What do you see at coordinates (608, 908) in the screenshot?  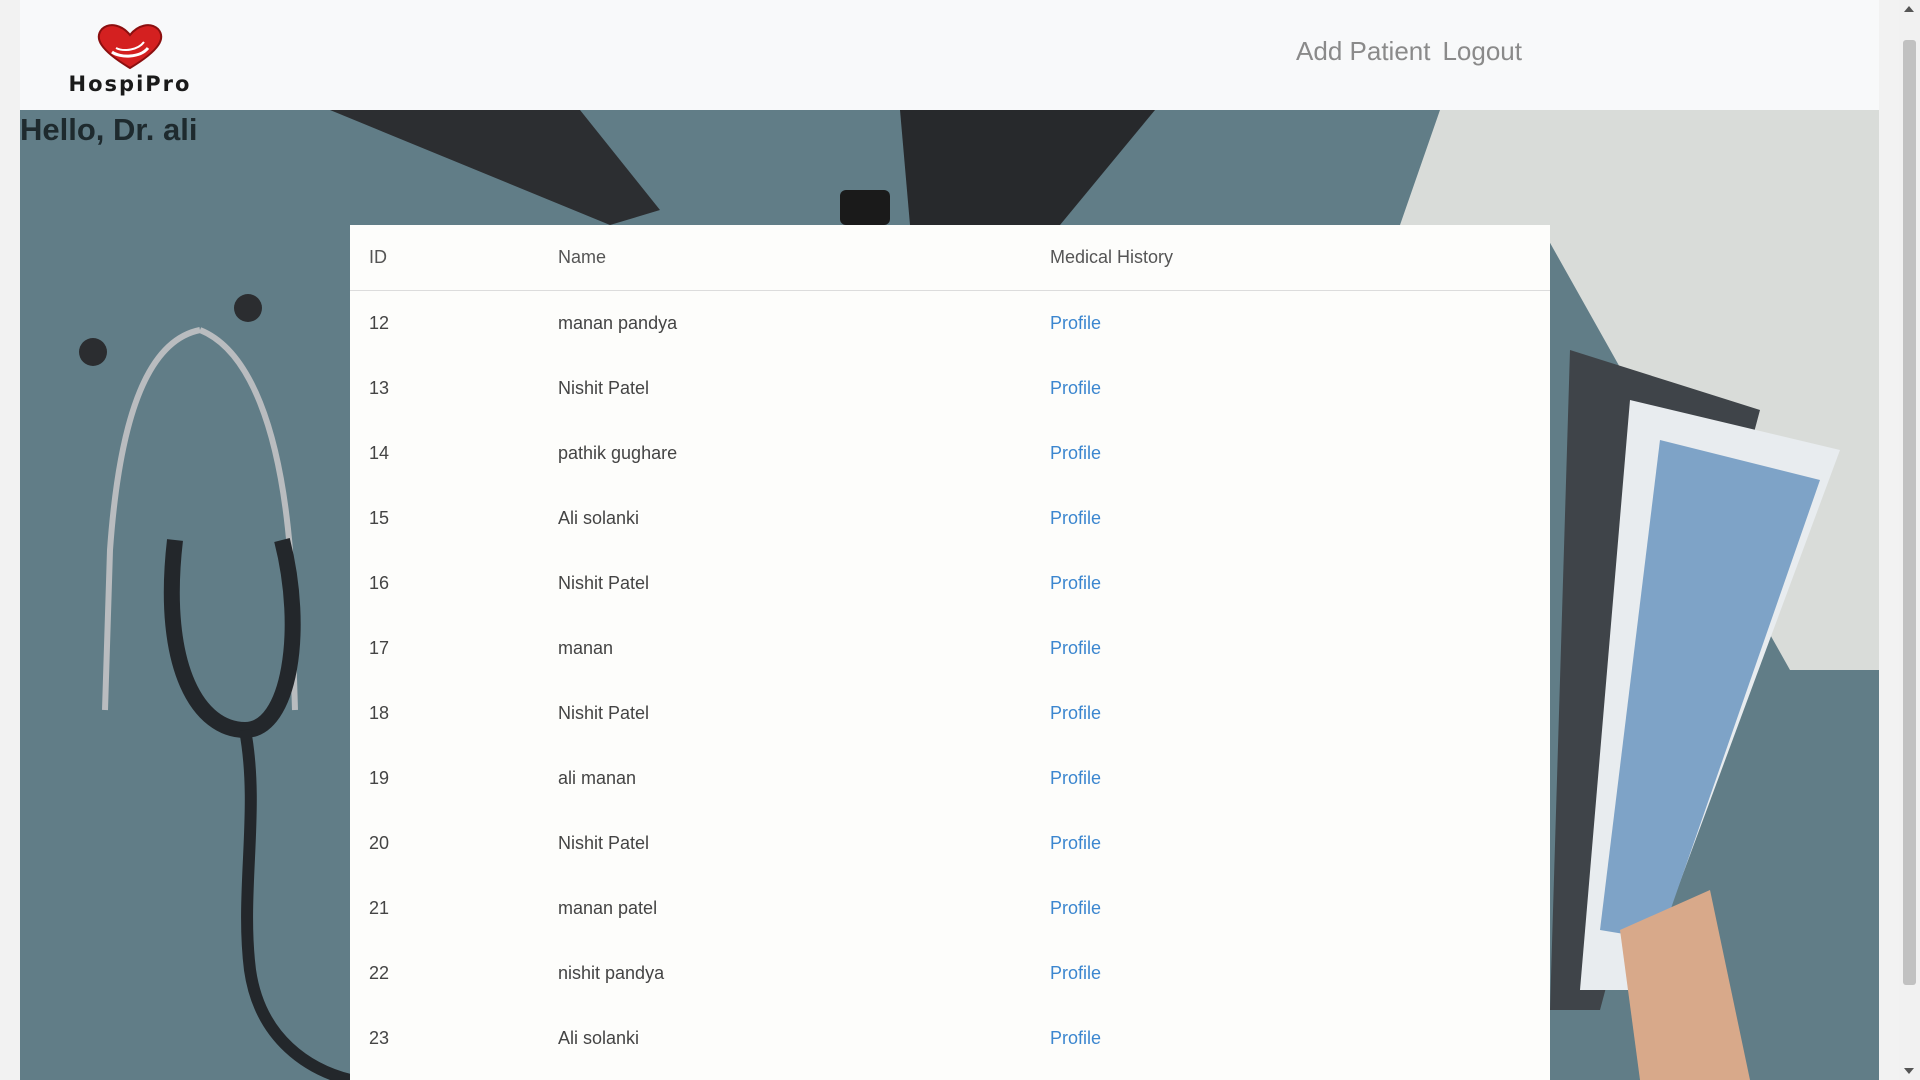 I see `cell-name: manan patel` at bounding box center [608, 908].